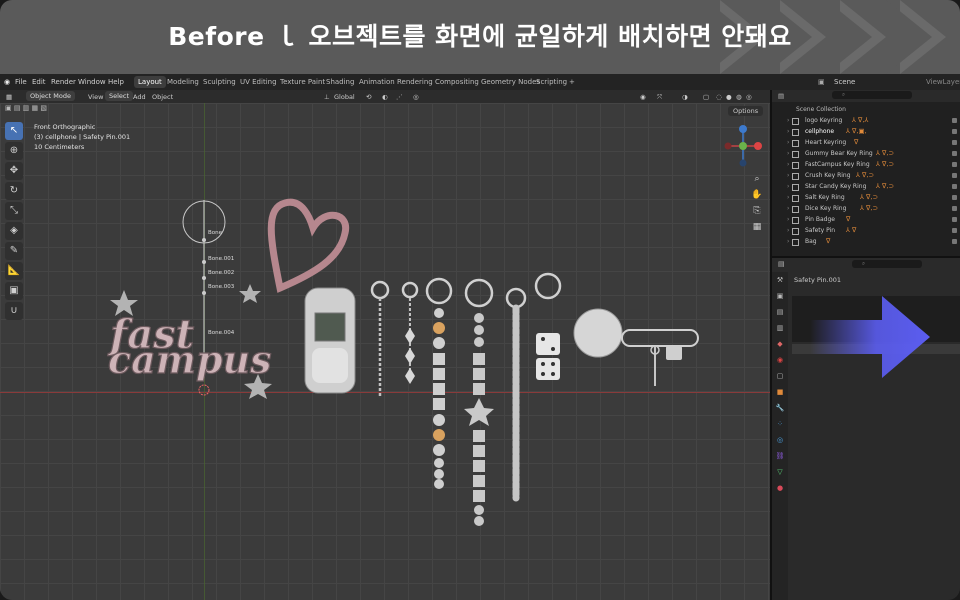  I want to click on editor-type-icon: ▦, so click(9, 97).